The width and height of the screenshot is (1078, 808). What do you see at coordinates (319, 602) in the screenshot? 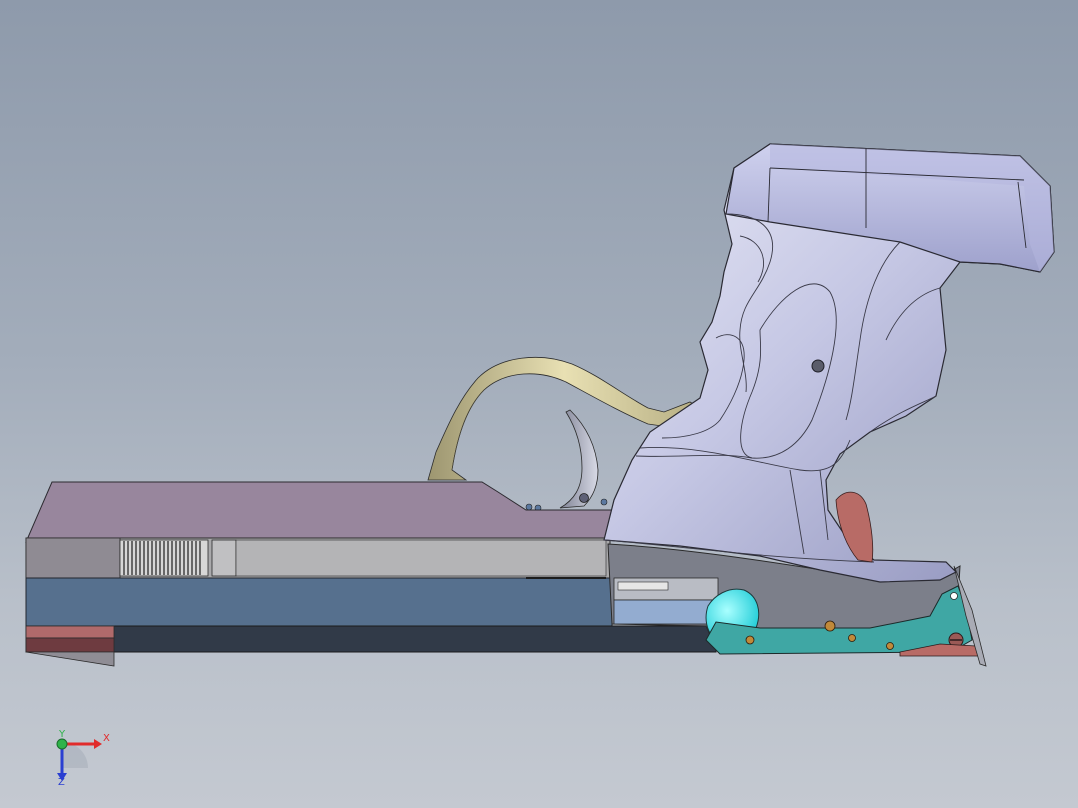
I see `barrel` at bounding box center [319, 602].